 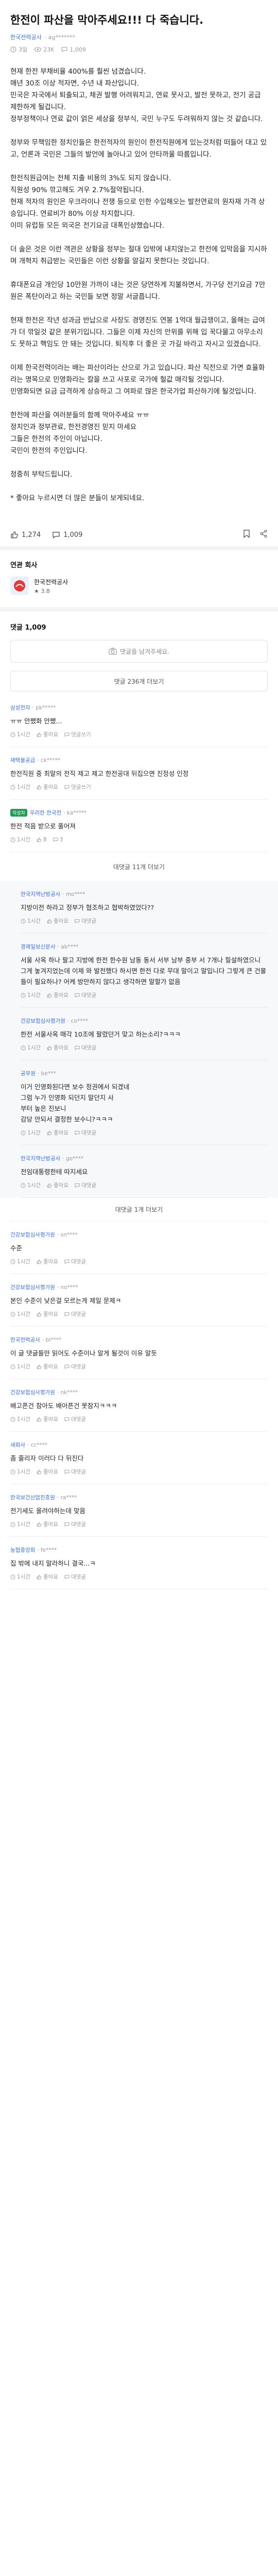 I want to click on comment-company: 한국보건산업진흥원, so click(x=32, y=1498).